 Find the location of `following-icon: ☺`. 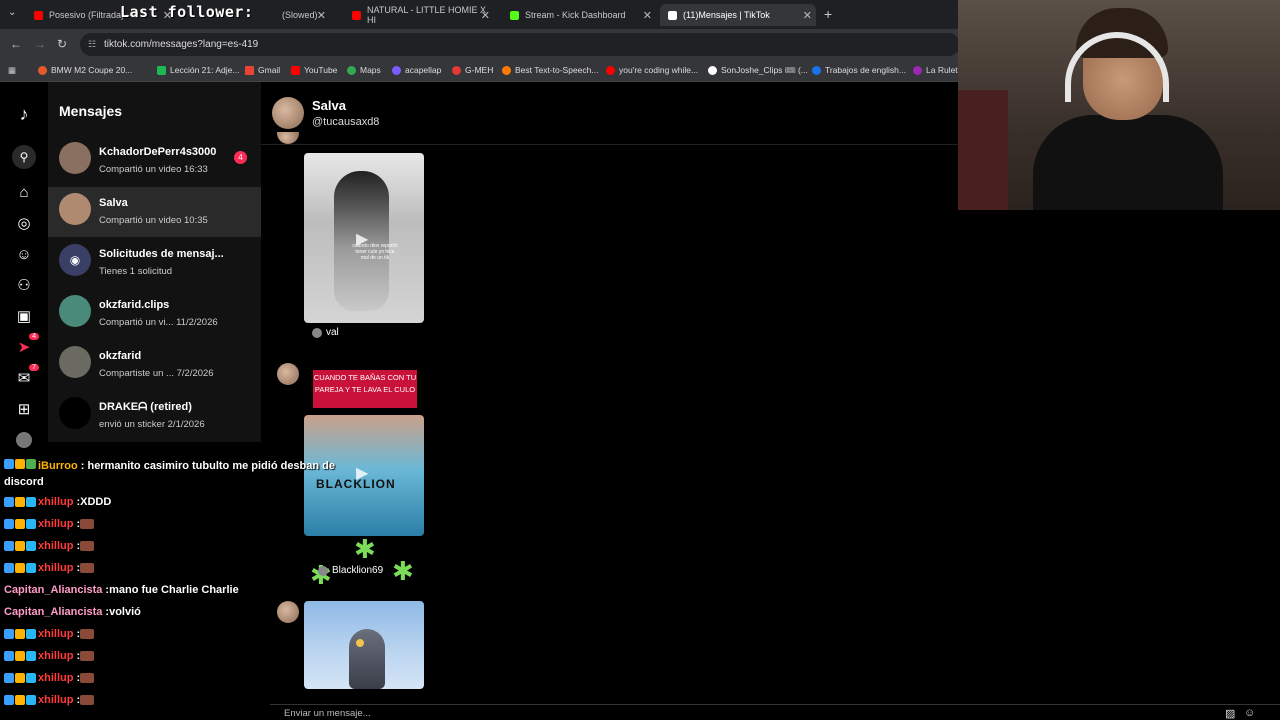

following-icon: ☺ is located at coordinates (24, 254).